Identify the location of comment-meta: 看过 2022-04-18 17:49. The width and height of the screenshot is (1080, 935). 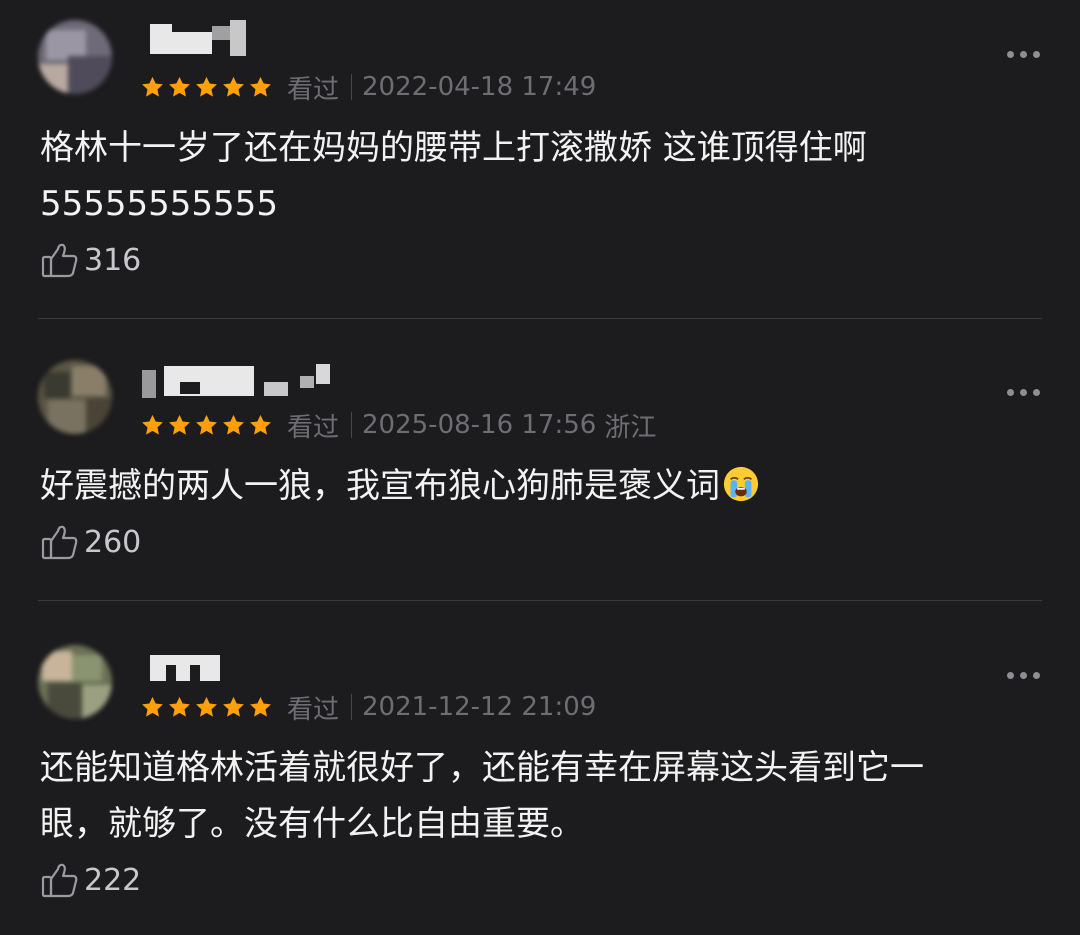
(368, 87).